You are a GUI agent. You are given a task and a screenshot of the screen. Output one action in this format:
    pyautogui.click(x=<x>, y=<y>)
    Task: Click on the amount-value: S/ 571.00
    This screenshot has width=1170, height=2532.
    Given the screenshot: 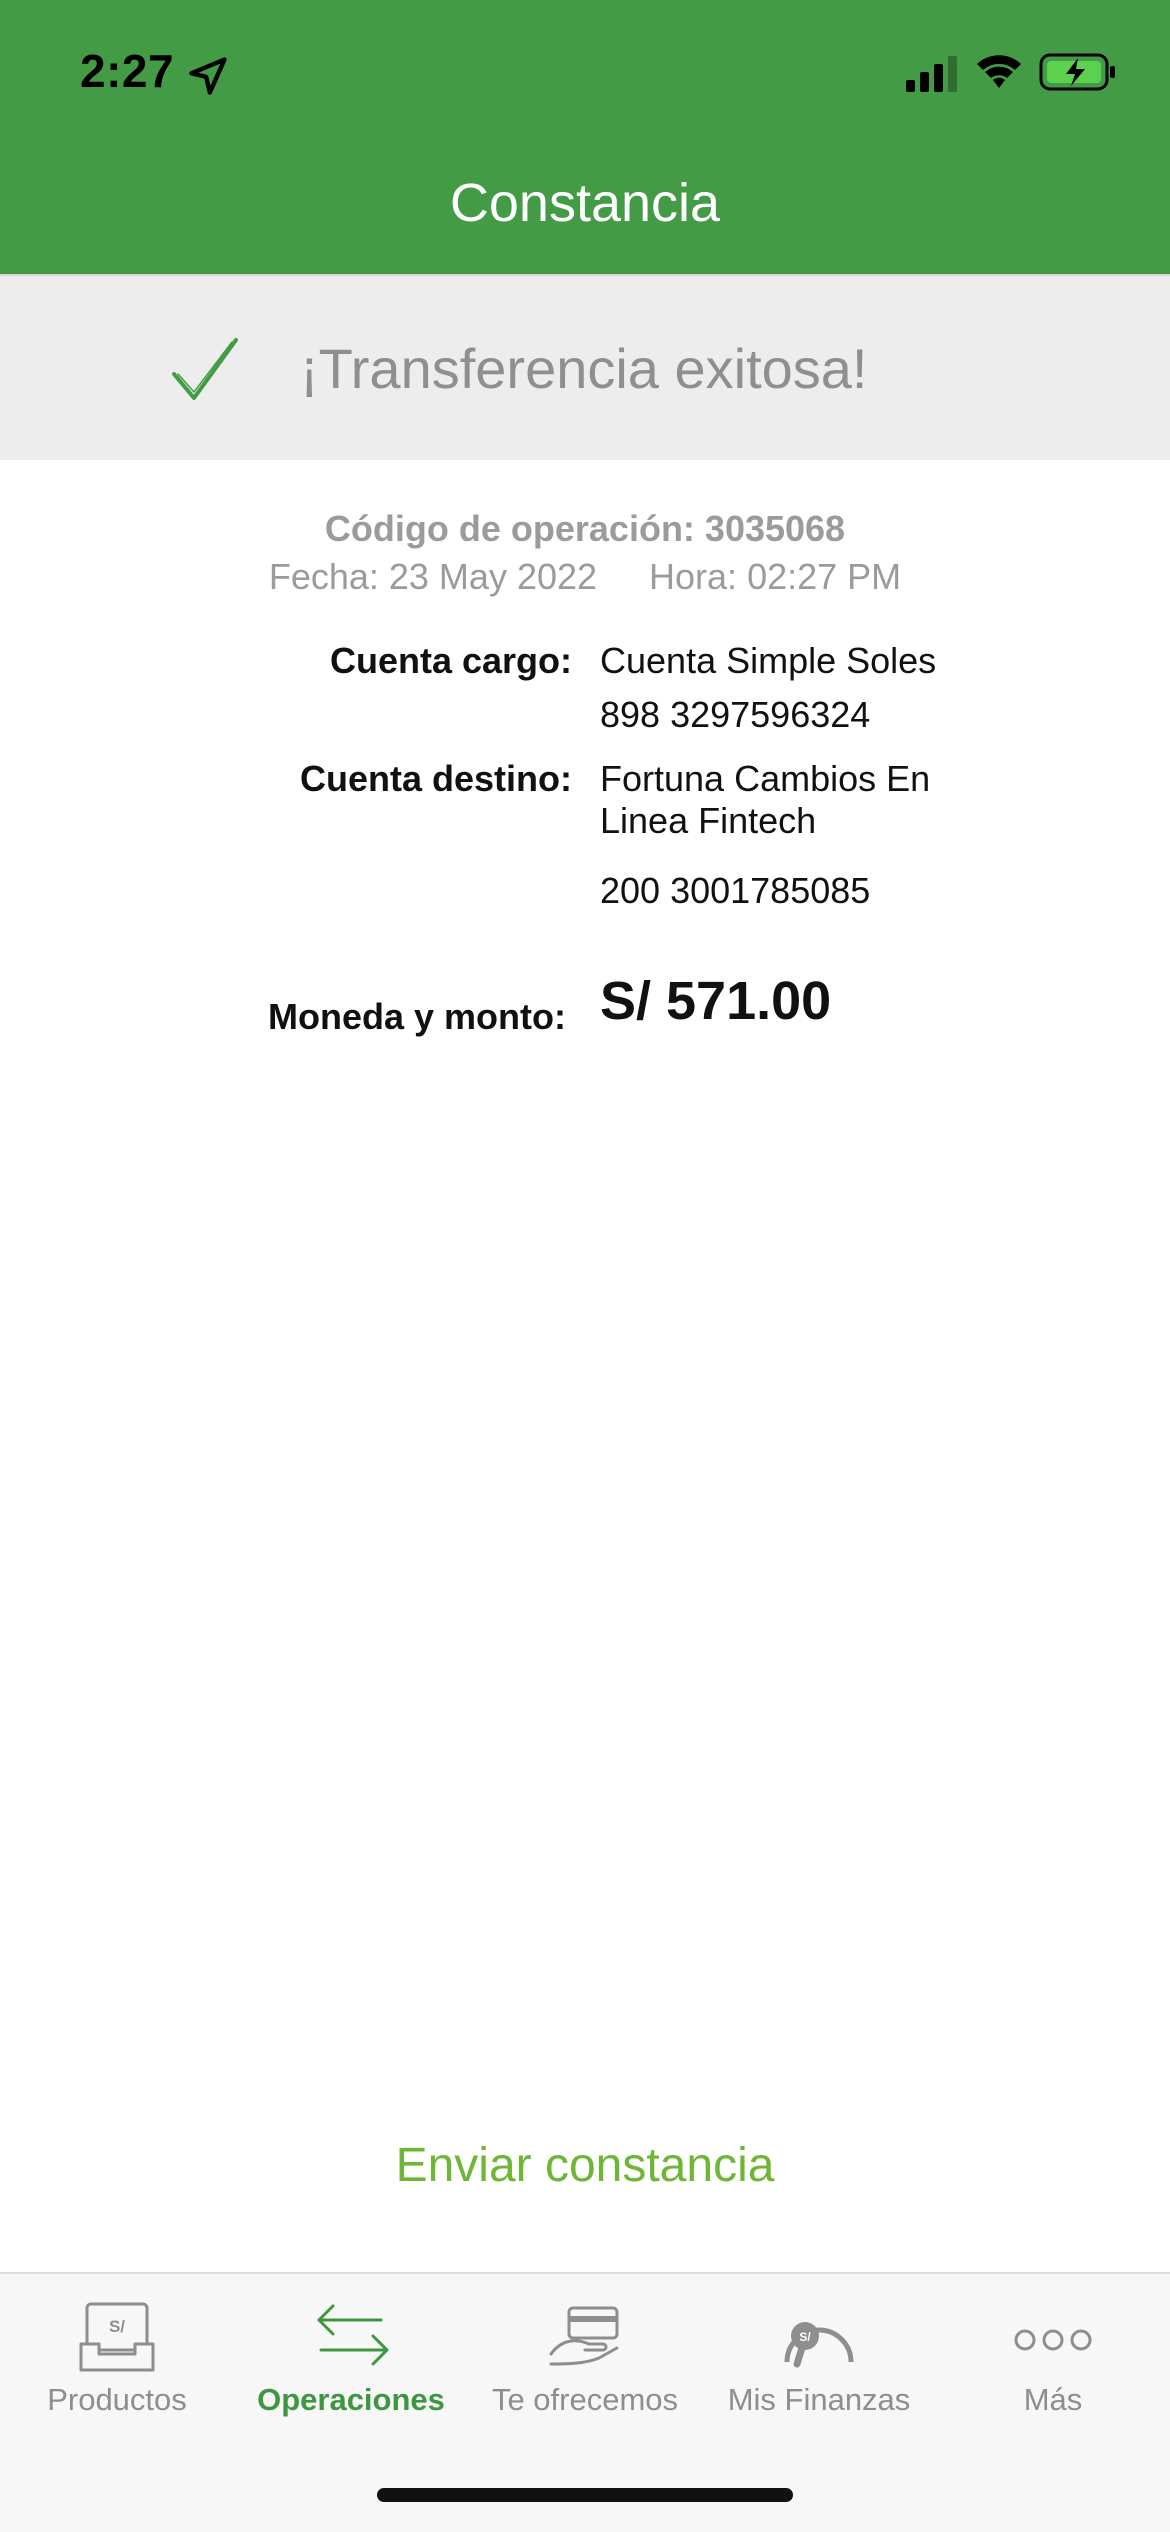 What is the action you would take?
    pyautogui.click(x=716, y=1001)
    